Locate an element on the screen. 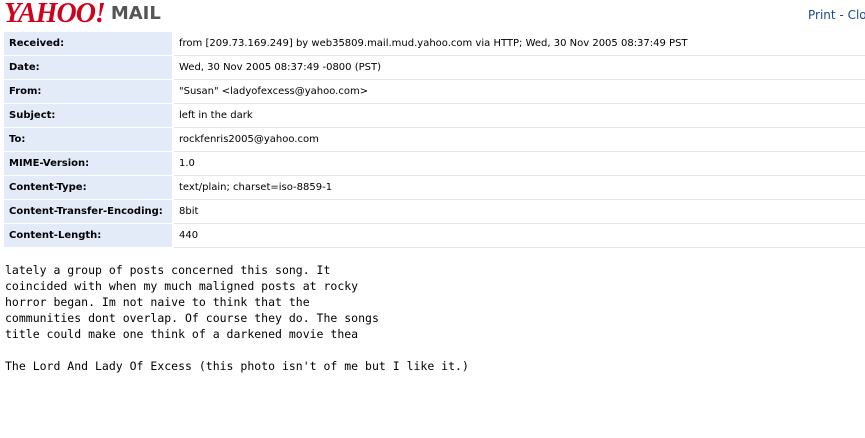 The height and width of the screenshot is (438, 865). header-value: text/plain; charset=iso-8859-1 is located at coordinates (519, 187).